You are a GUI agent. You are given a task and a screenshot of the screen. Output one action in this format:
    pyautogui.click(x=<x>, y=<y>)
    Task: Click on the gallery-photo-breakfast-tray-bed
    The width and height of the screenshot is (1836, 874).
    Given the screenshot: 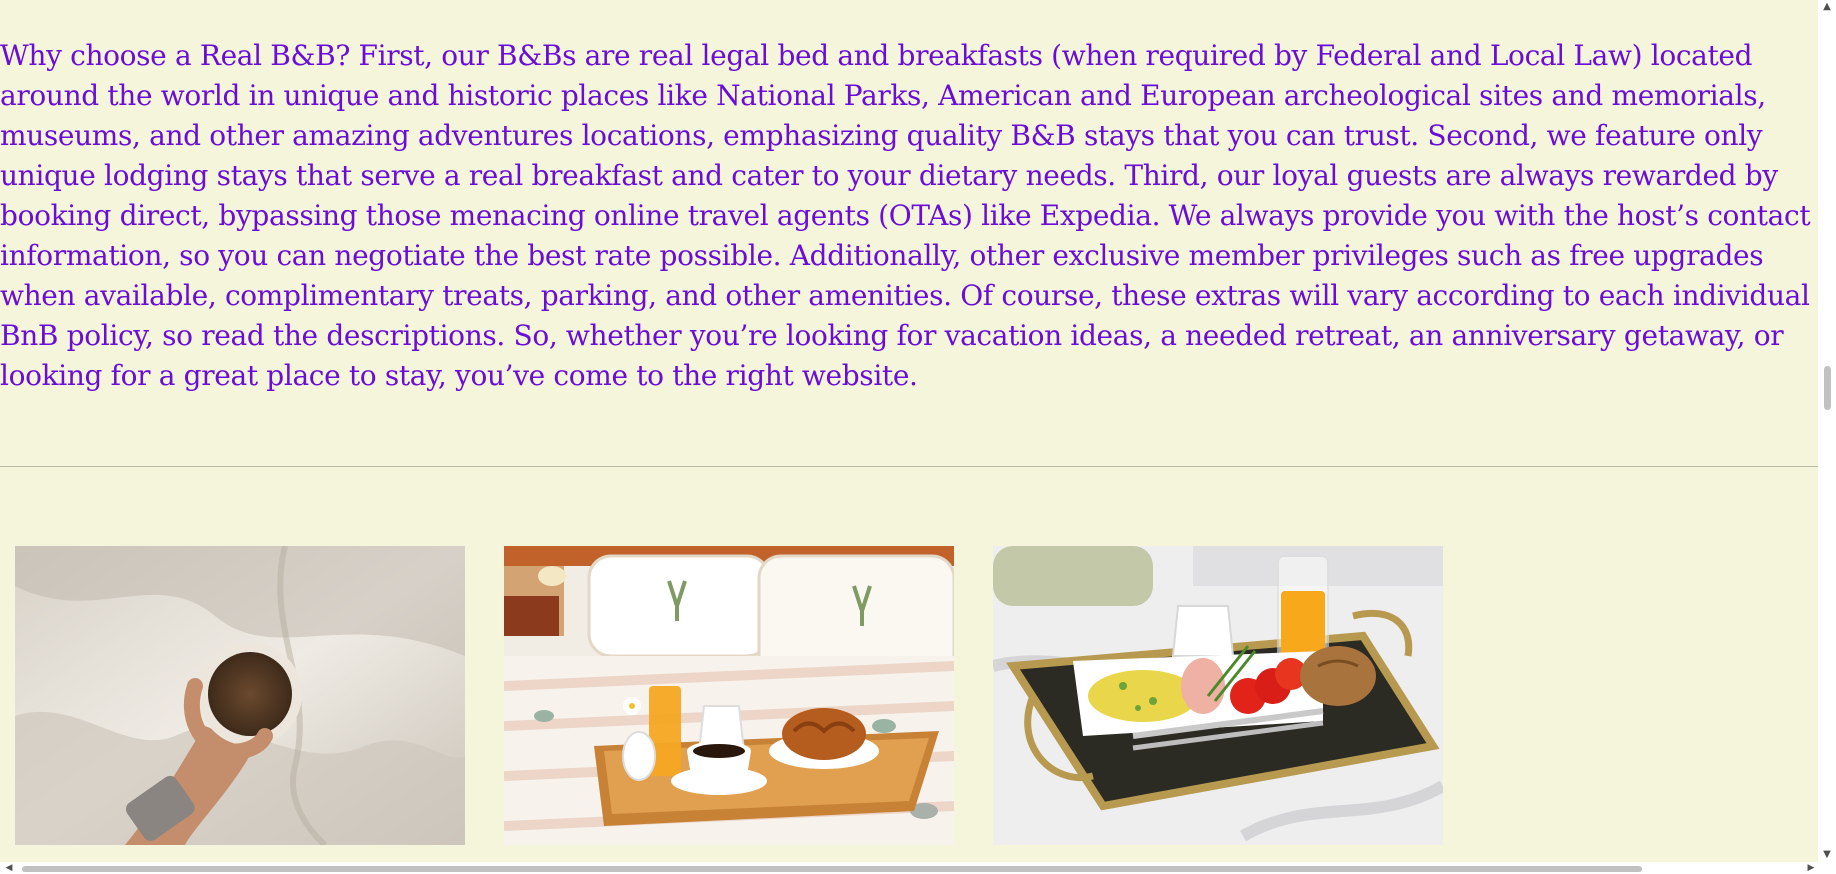 What is the action you would take?
    pyautogui.click(x=729, y=695)
    